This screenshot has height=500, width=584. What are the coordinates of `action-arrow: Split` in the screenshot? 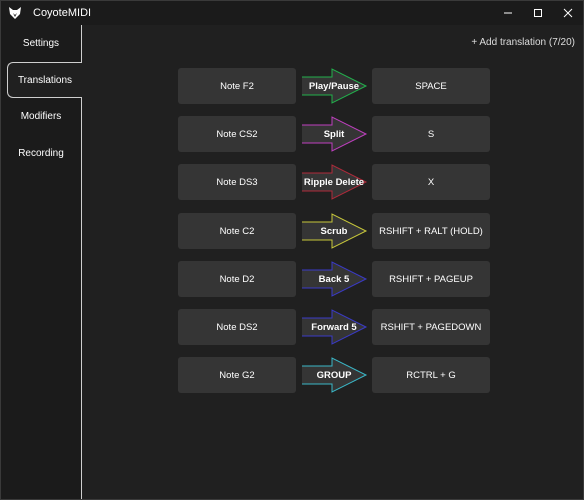 It's located at (335, 134).